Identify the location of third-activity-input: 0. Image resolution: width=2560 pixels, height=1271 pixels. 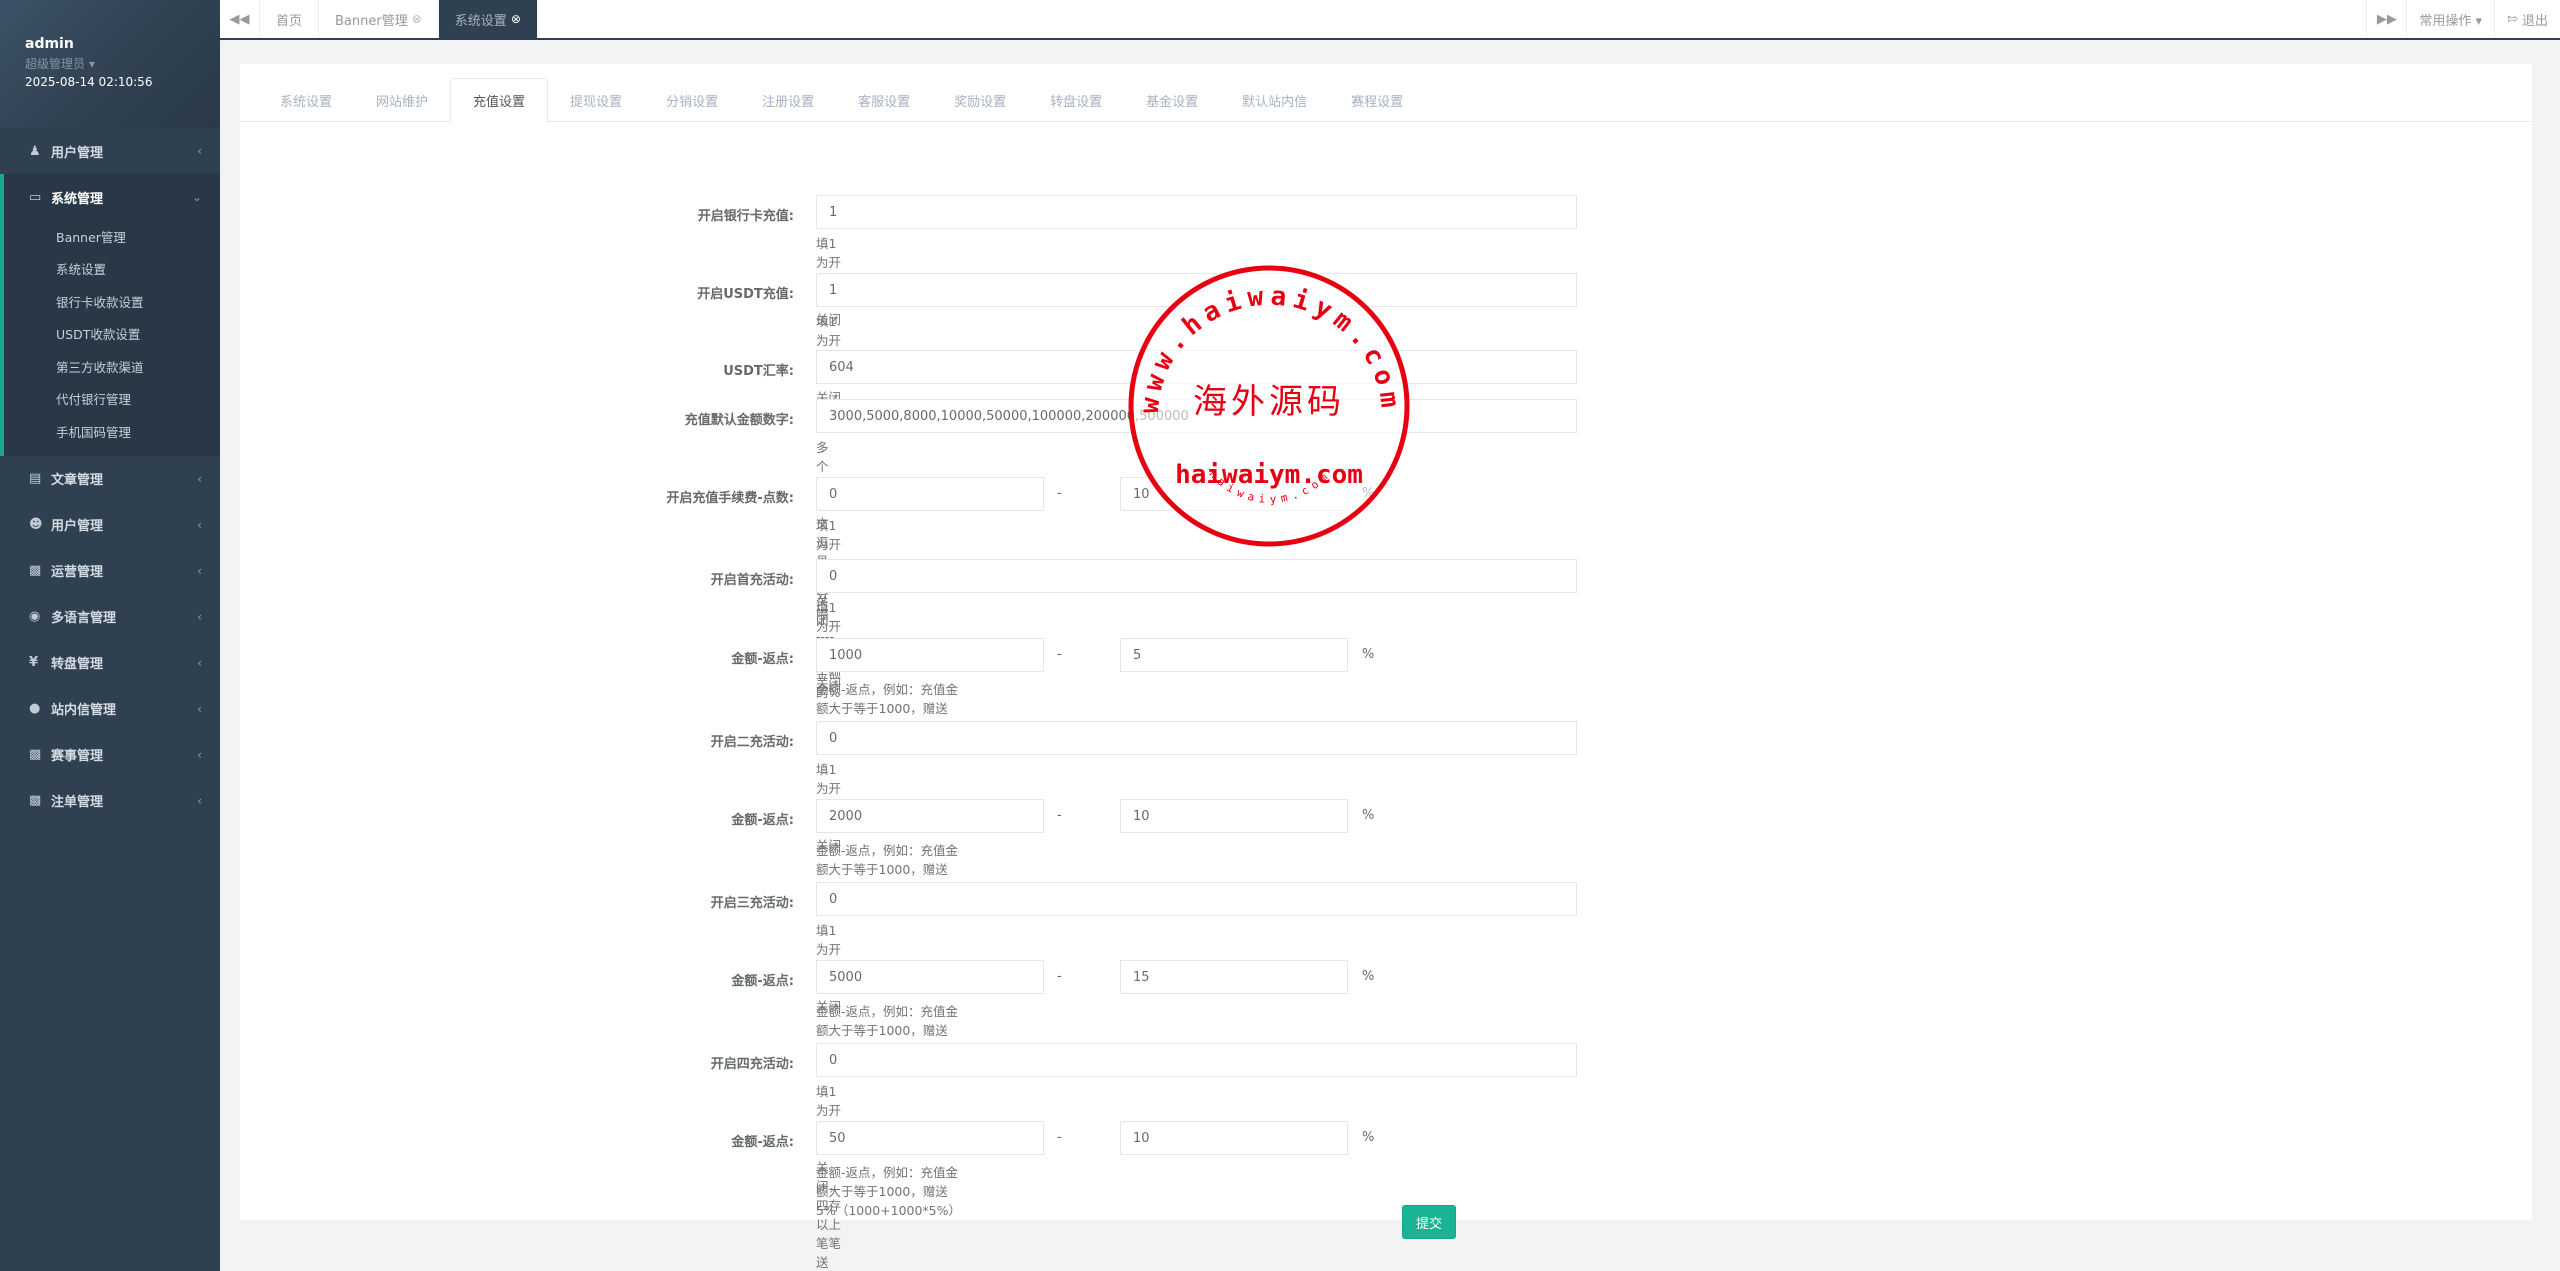
(1196, 899).